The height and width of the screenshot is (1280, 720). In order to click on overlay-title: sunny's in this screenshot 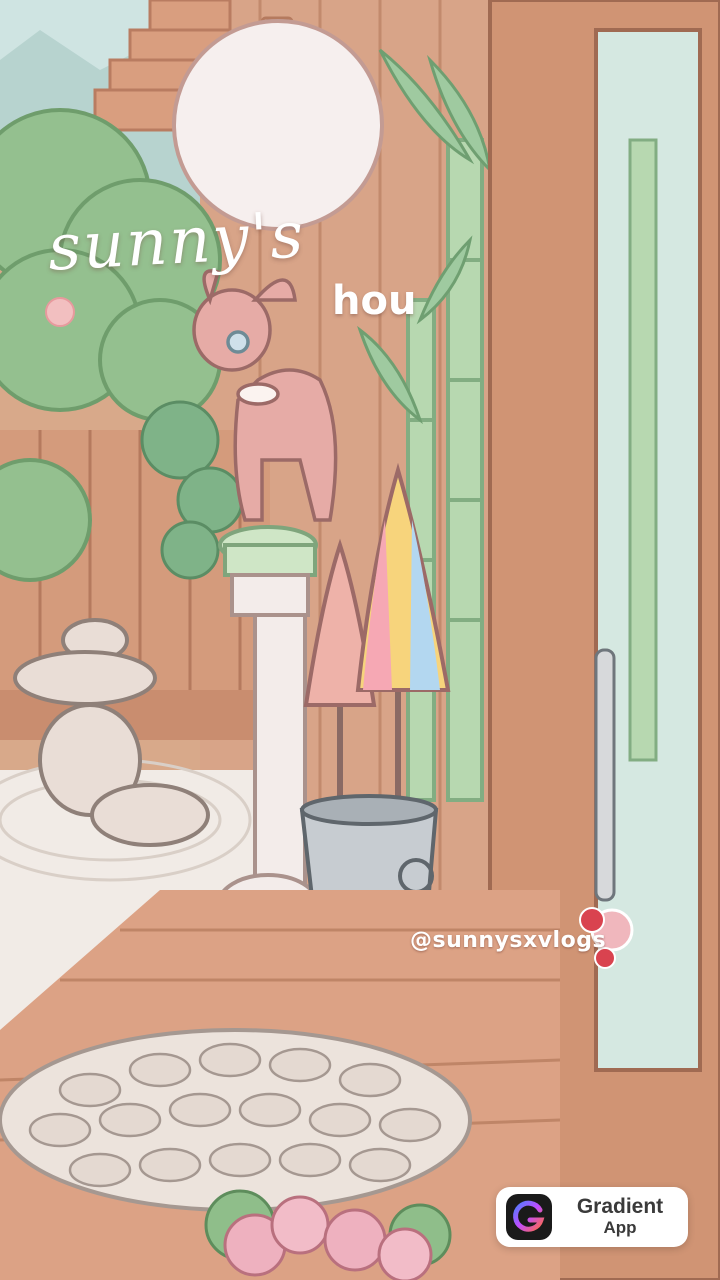, I will do `click(176, 242)`.